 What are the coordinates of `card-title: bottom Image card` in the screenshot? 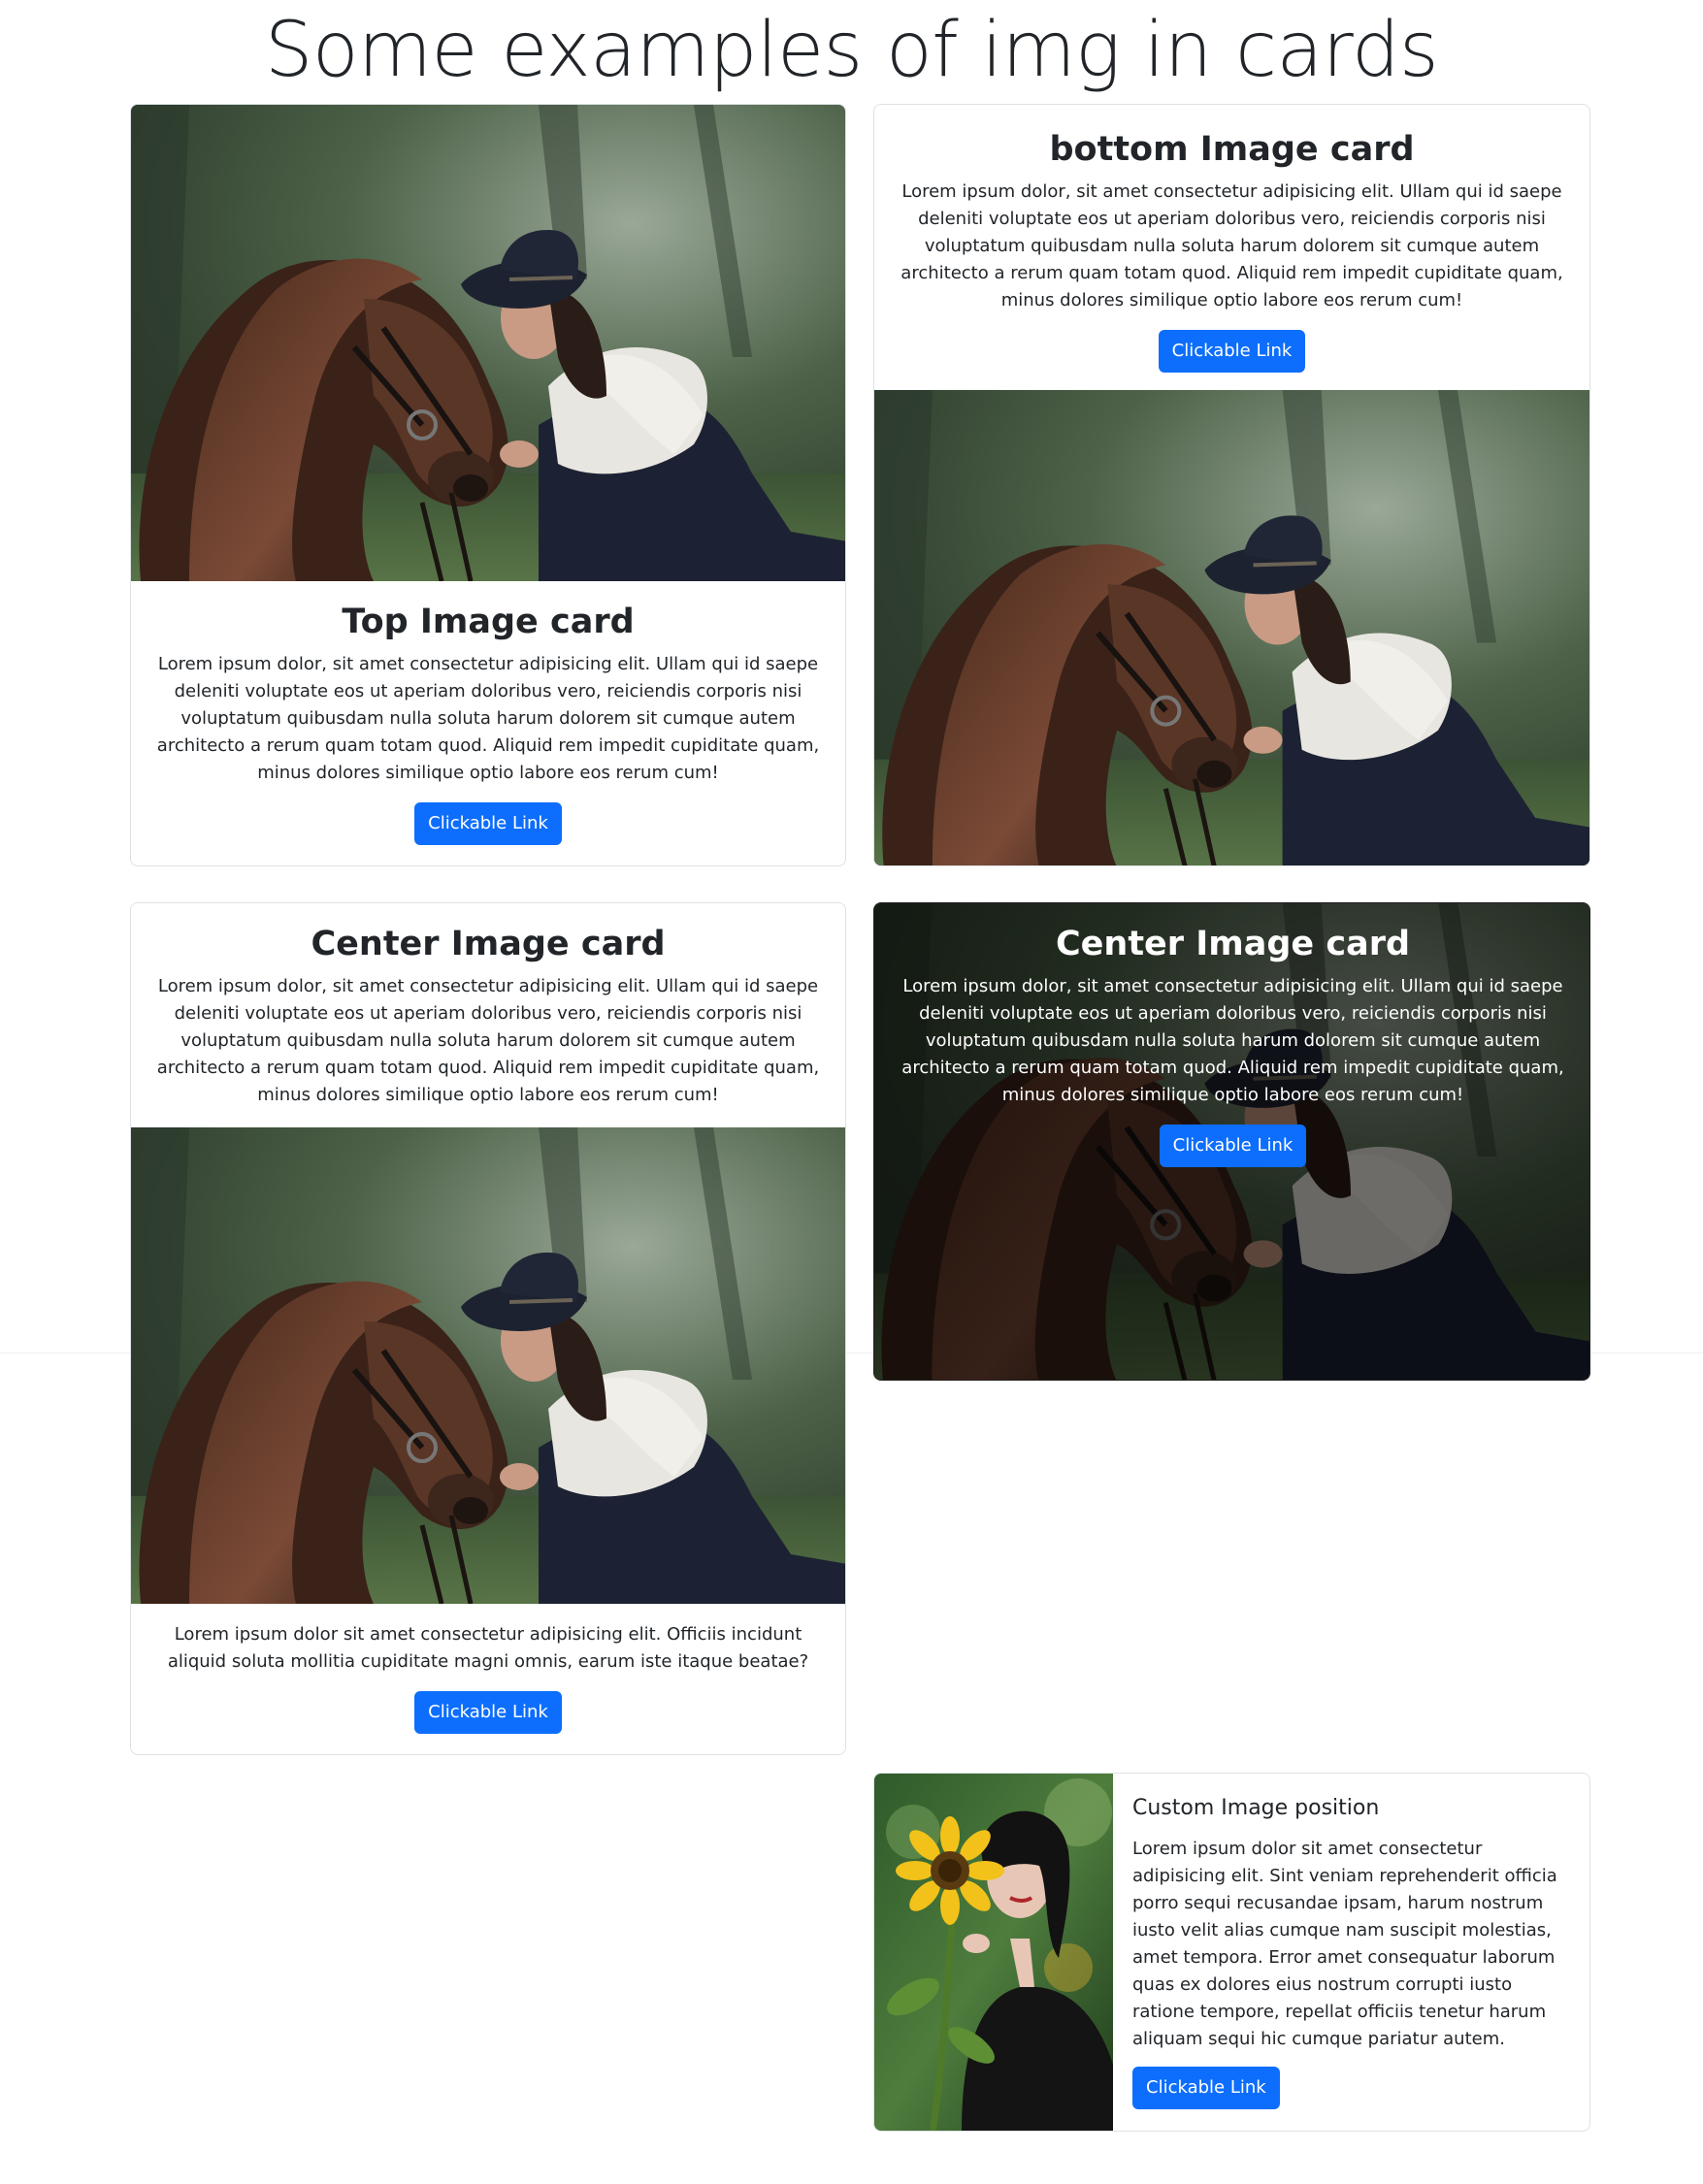 It's located at (1232, 149).